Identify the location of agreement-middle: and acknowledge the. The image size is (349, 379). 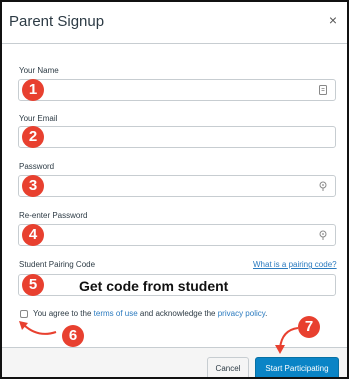
(177, 313).